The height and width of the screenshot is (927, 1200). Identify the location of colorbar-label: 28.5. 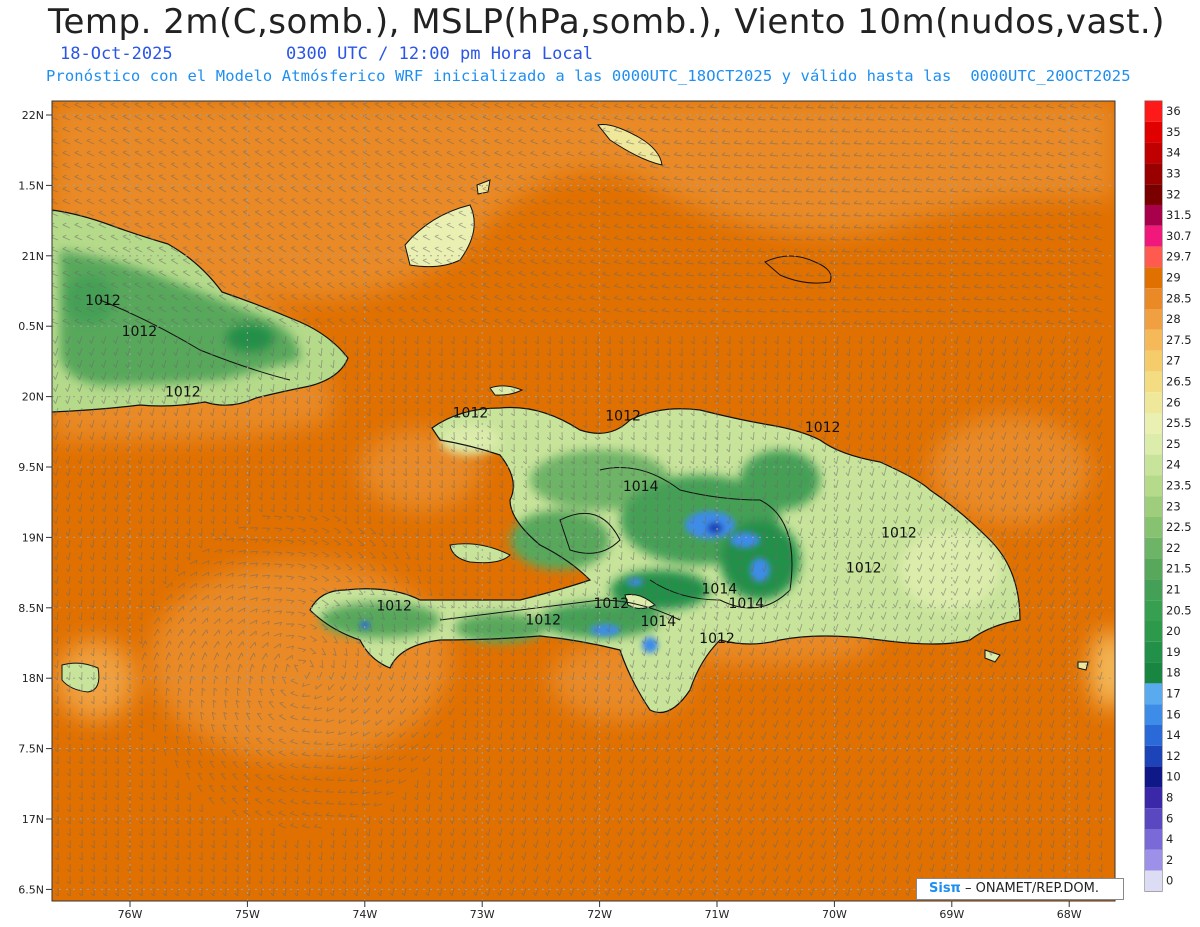
(1179, 298).